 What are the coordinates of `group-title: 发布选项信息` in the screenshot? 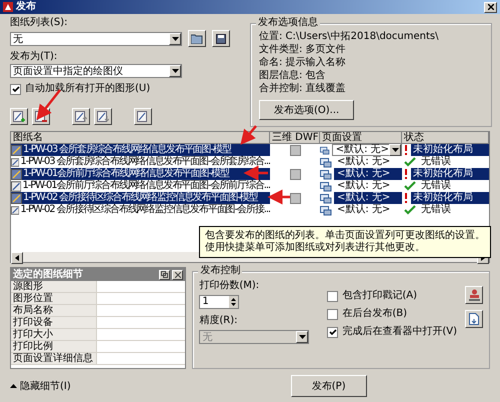 It's located at (288, 23).